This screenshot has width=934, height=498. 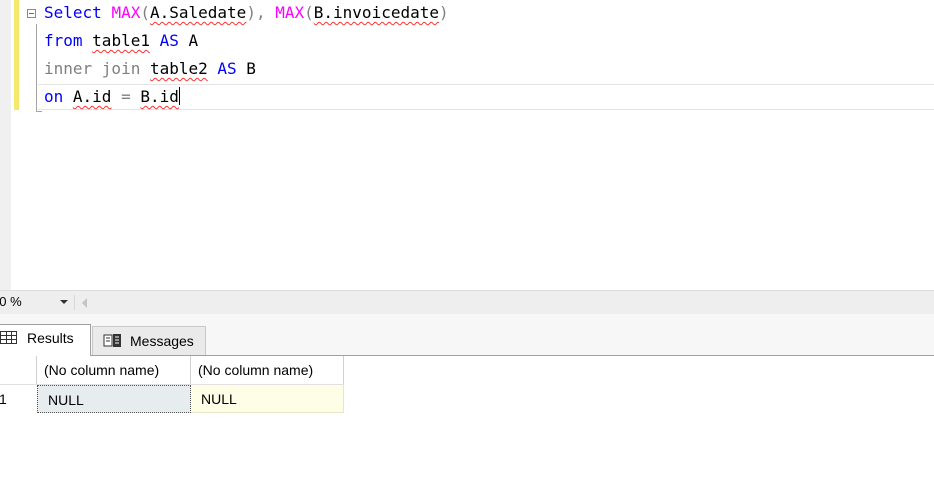 What do you see at coordinates (68, 40) in the screenshot?
I see `code-token: from` at bounding box center [68, 40].